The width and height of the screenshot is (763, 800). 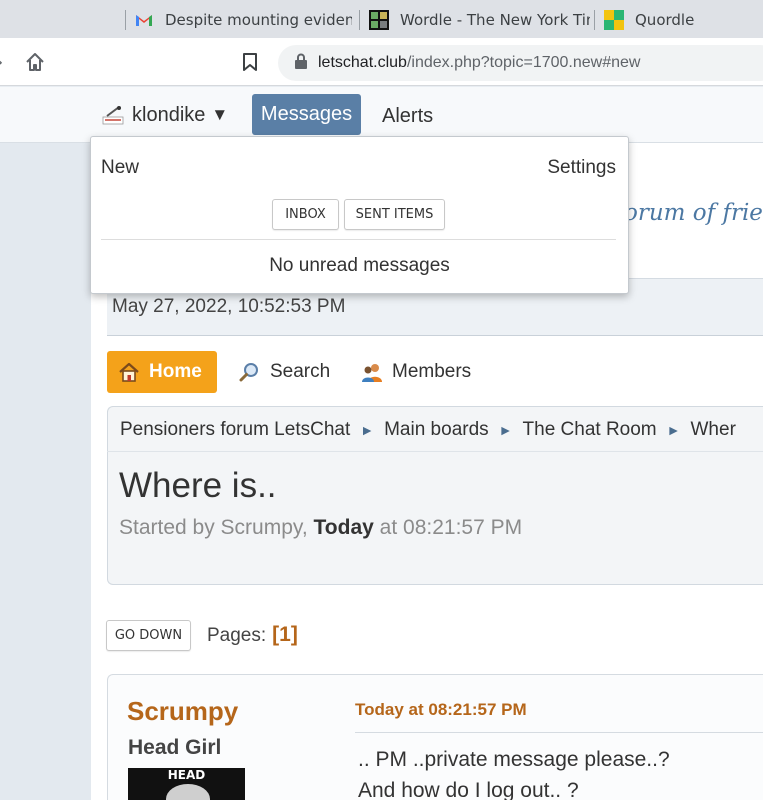 I want to click on forward-icon: ›, so click(x=1, y=62).